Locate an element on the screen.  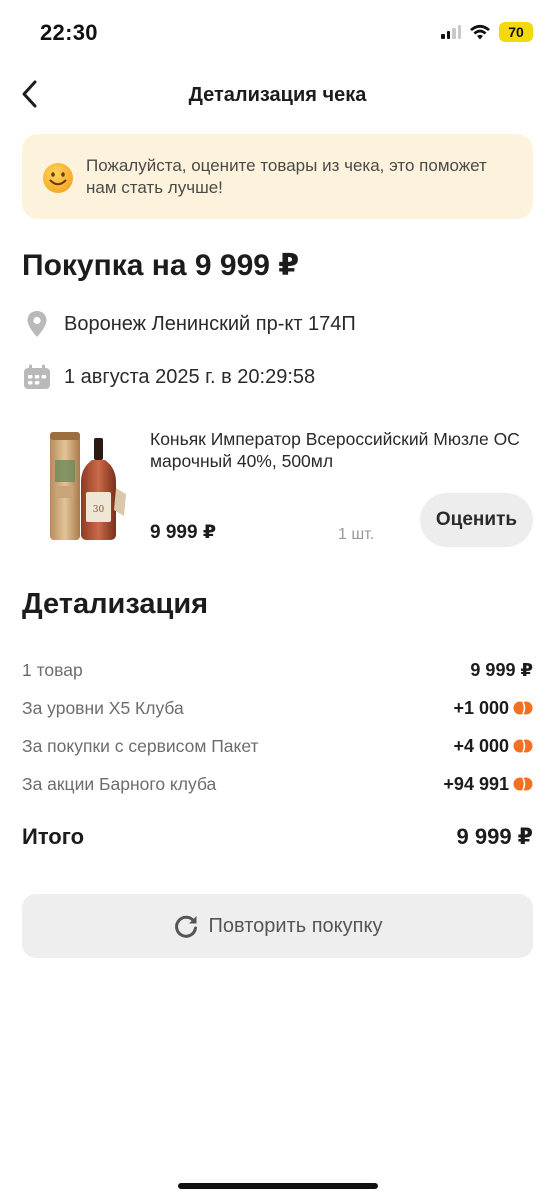
repeat-purchase-button: Повторить покупку is located at coordinates (277, 926).